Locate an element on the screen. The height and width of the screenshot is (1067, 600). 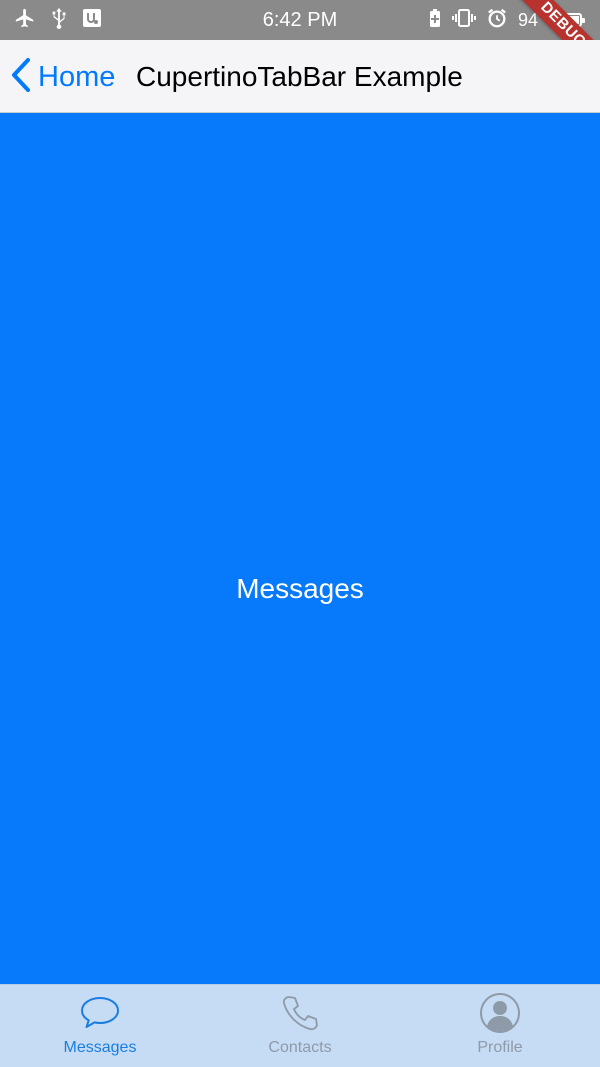
person-circle-icon is located at coordinates (500, 1013).